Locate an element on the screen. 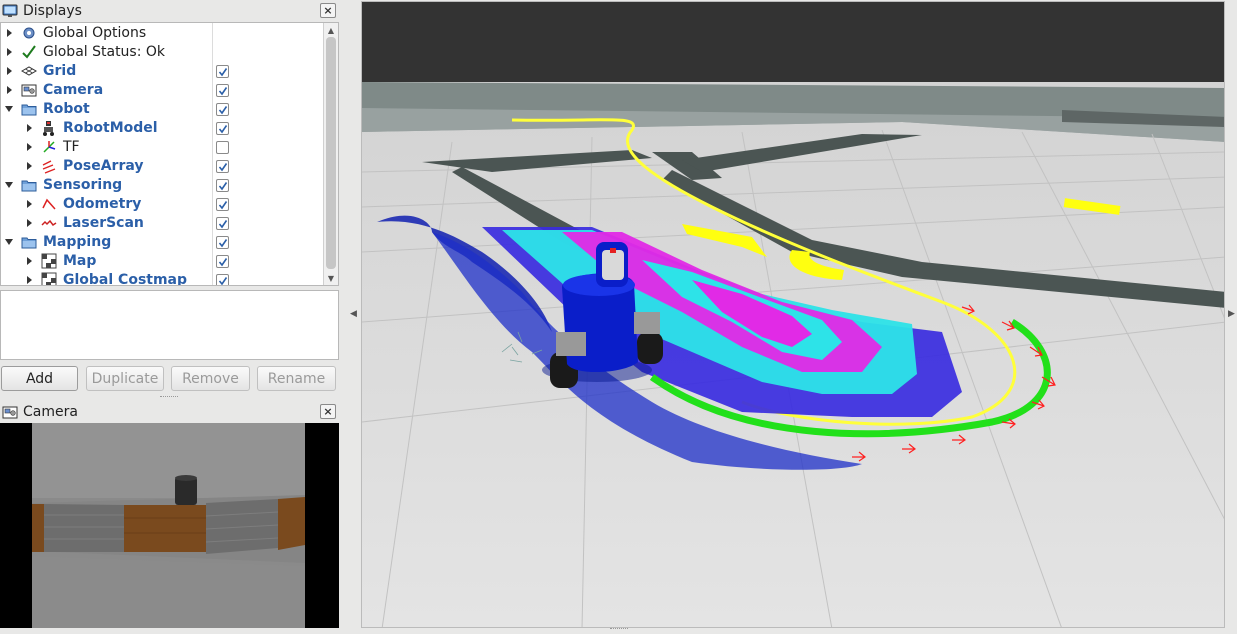 The width and height of the screenshot is (1237, 634). display-item-label: Global Status: Ok is located at coordinates (104, 52).